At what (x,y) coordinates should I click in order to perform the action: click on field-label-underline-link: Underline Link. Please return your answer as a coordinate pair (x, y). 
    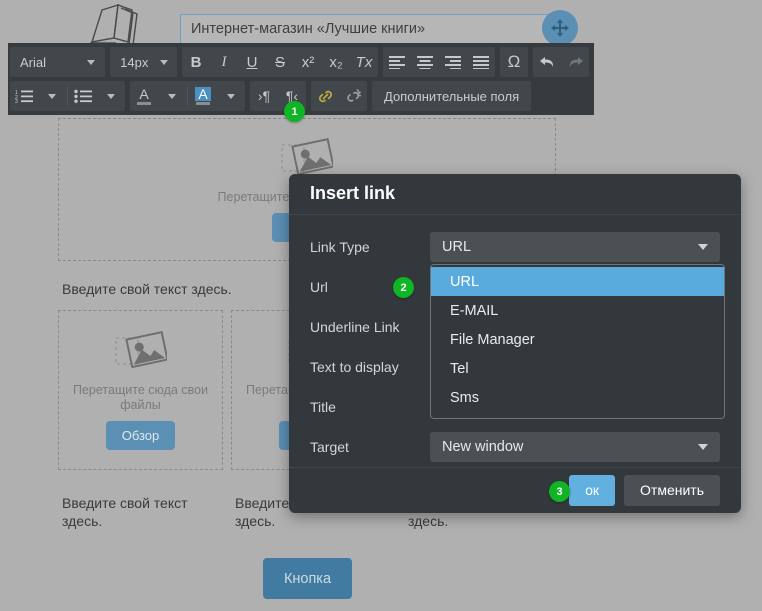
    Looking at the image, I should click on (355, 326).